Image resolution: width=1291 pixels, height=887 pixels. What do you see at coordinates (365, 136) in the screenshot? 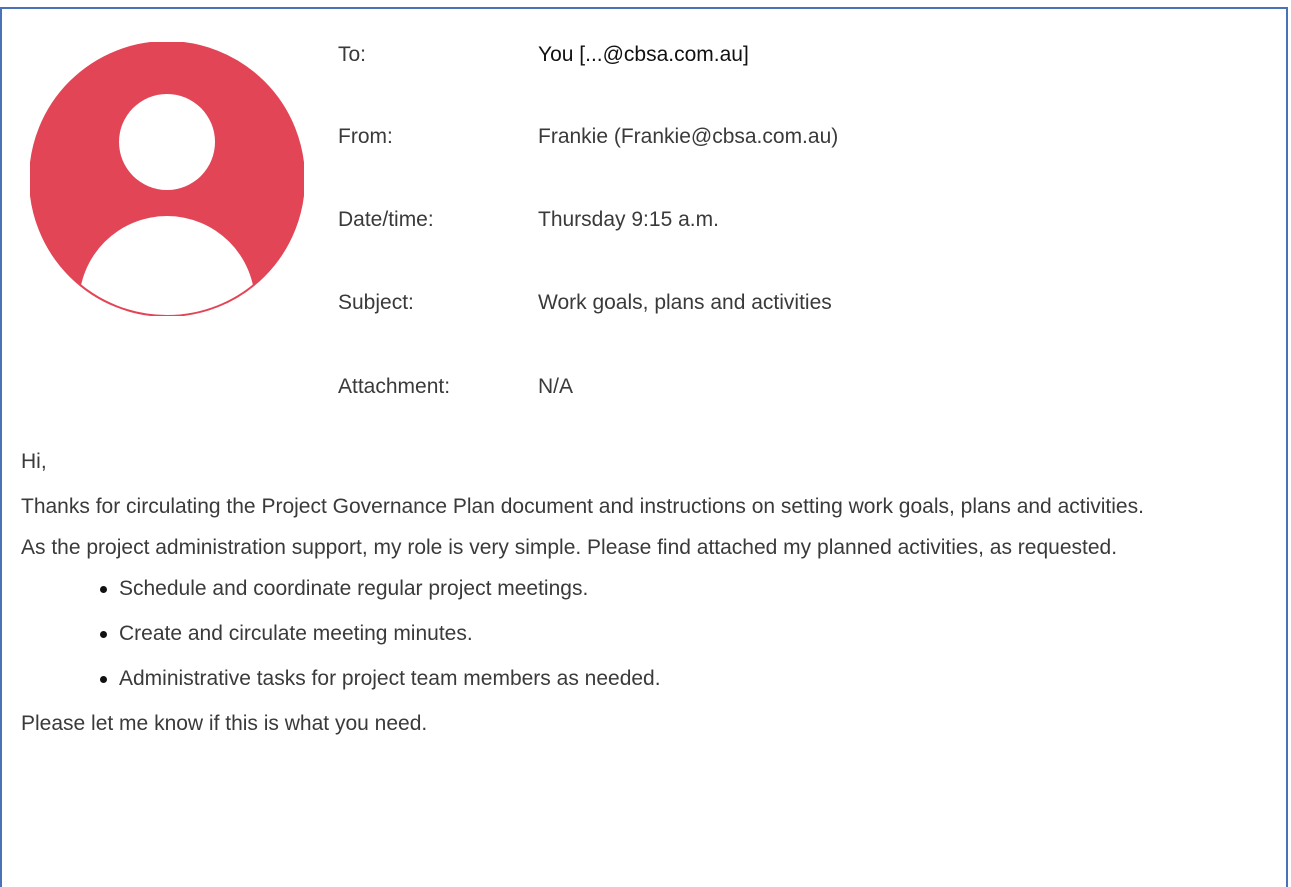
I see `from-label: From:` at bounding box center [365, 136].